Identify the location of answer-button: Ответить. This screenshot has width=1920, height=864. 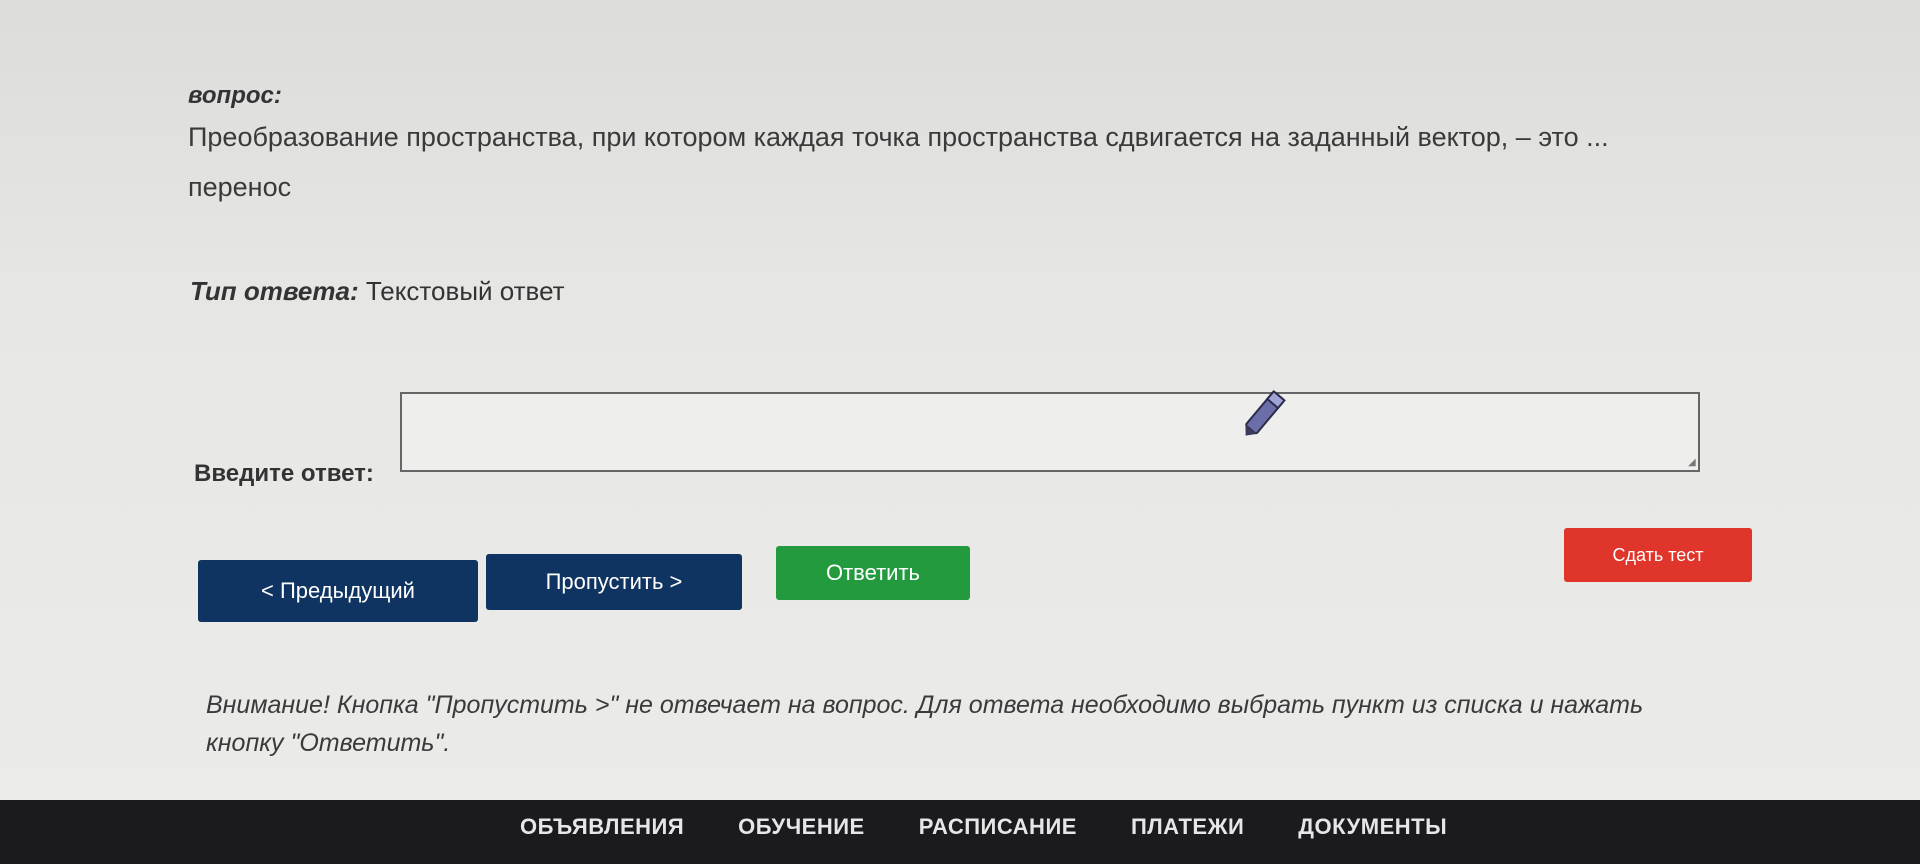
(873, 573).